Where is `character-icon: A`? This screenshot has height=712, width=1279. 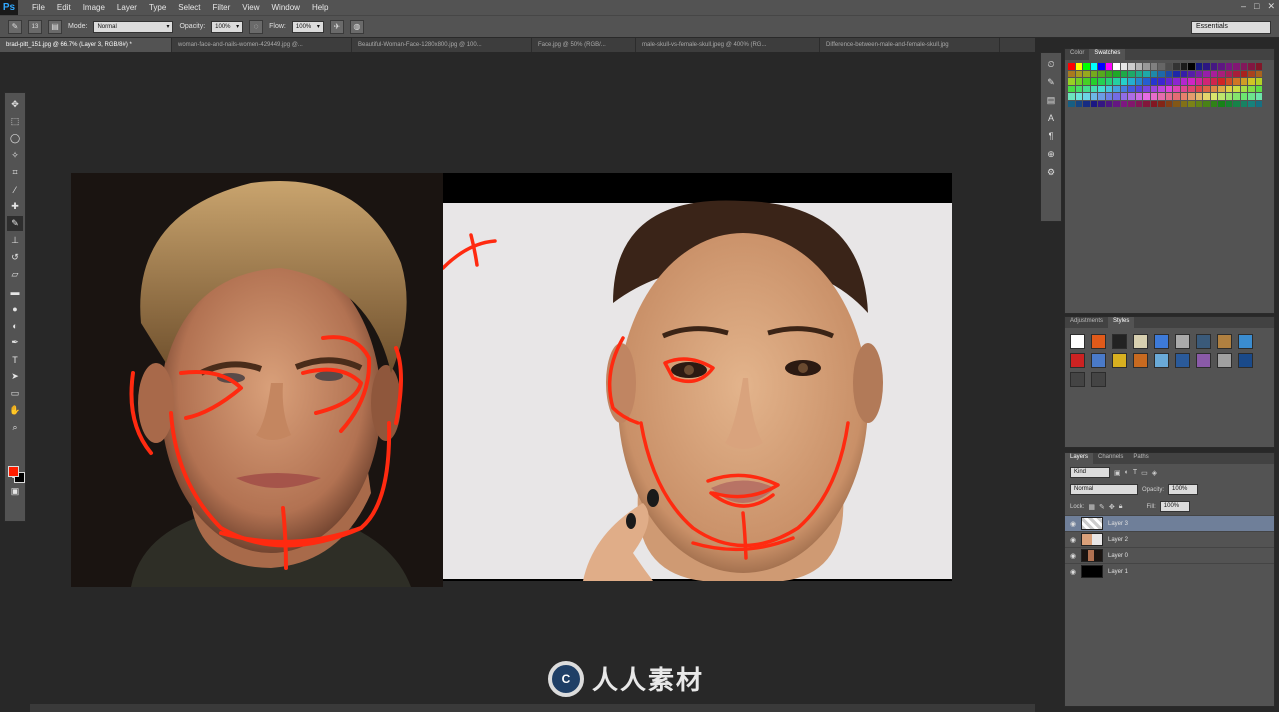
character-icon: A is located at coordinates (1051, 118).